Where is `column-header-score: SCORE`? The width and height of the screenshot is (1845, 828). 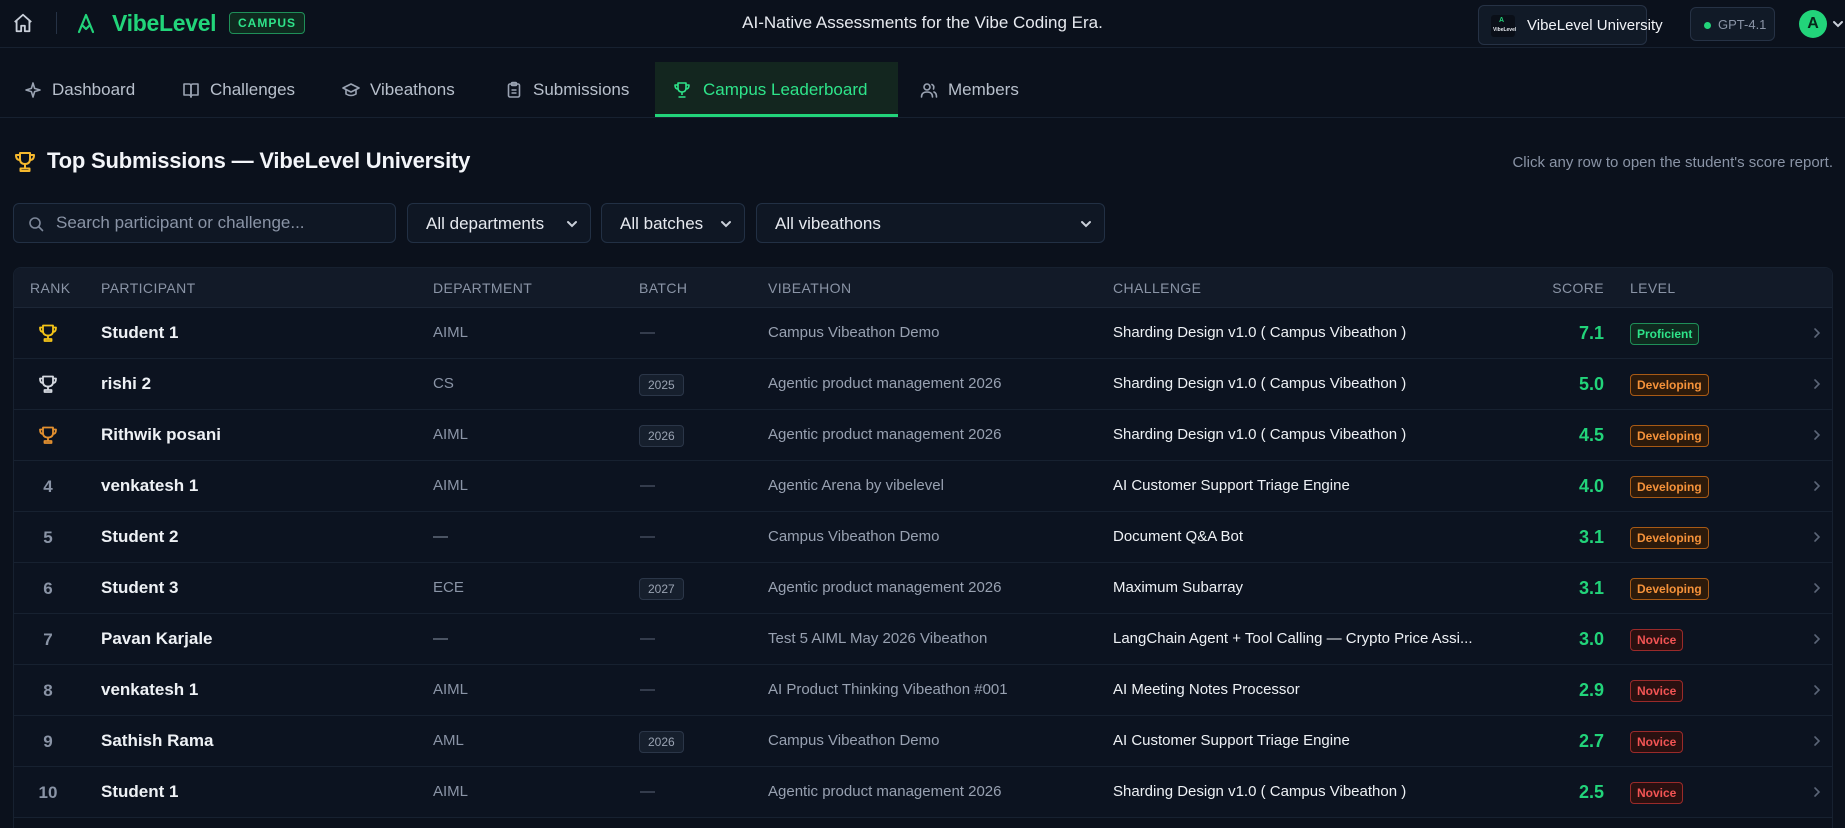 column-header-score: SCORE is located at coordinates (1575, 288).